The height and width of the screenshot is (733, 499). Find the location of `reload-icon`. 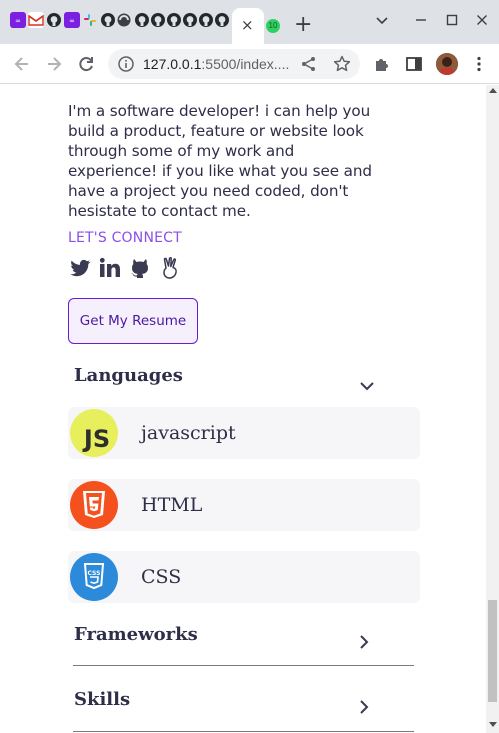

reload-icon is located at coordinates (86, 64).